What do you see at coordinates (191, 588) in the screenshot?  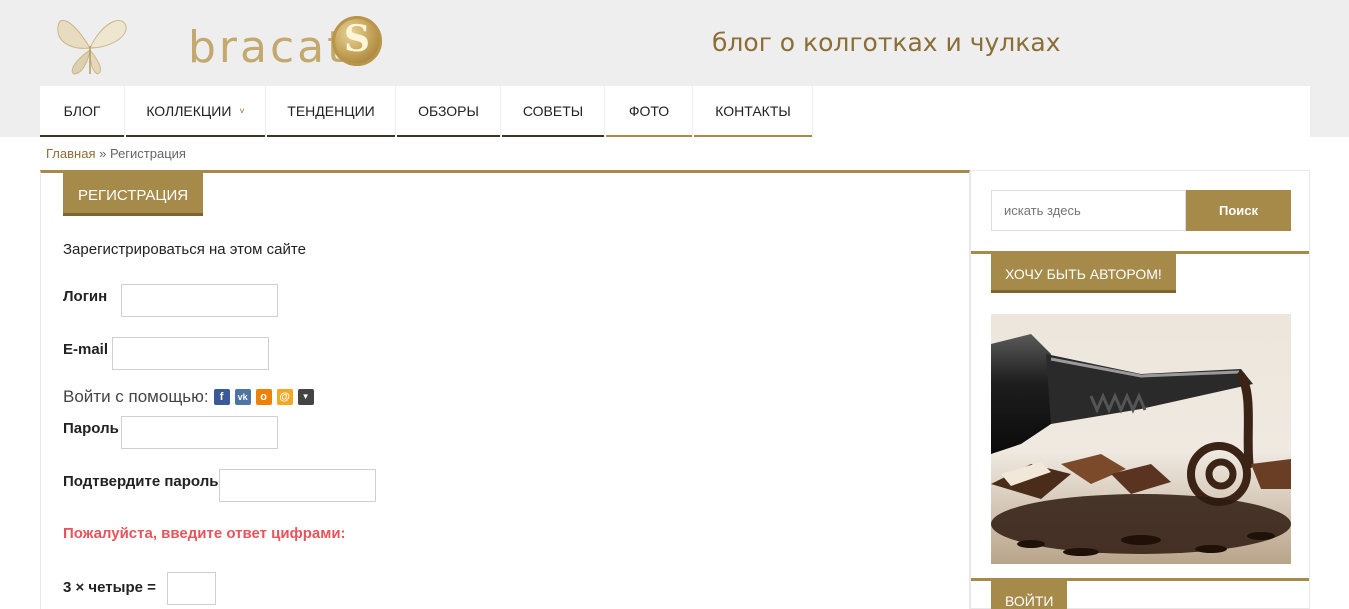 I see `captcha-answer-input` at bounding box center [191, 588].